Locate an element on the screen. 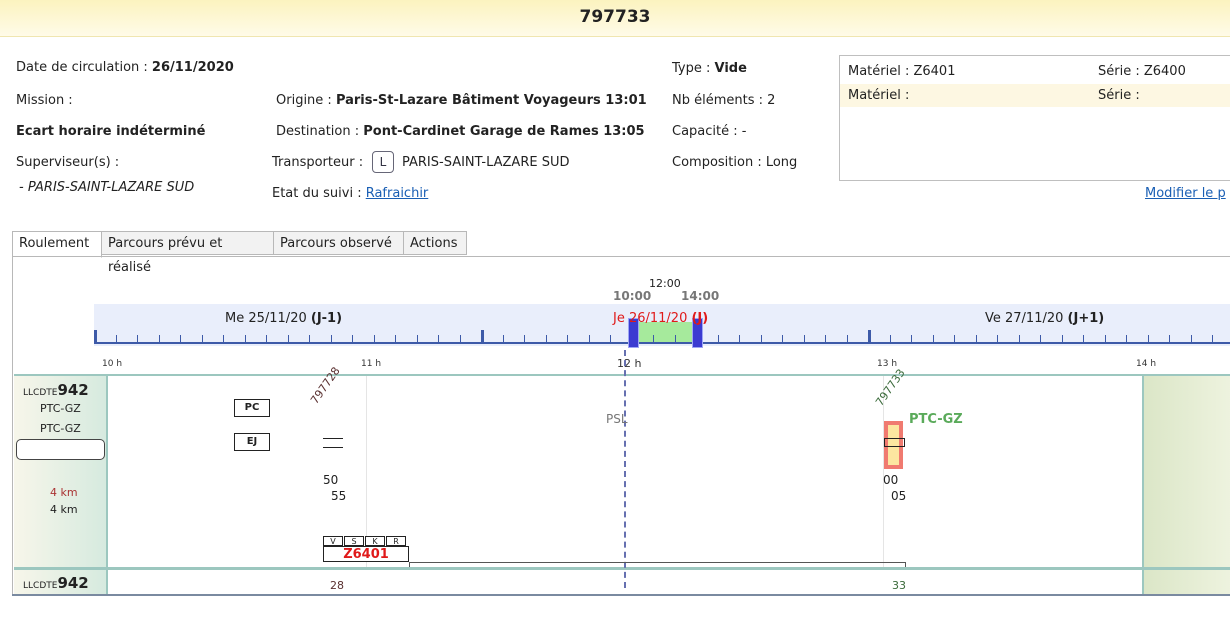 This screenshot has width=1230, height=629. materiel-cell: Matériel : Z6401 is located at coordinates (902, 71).